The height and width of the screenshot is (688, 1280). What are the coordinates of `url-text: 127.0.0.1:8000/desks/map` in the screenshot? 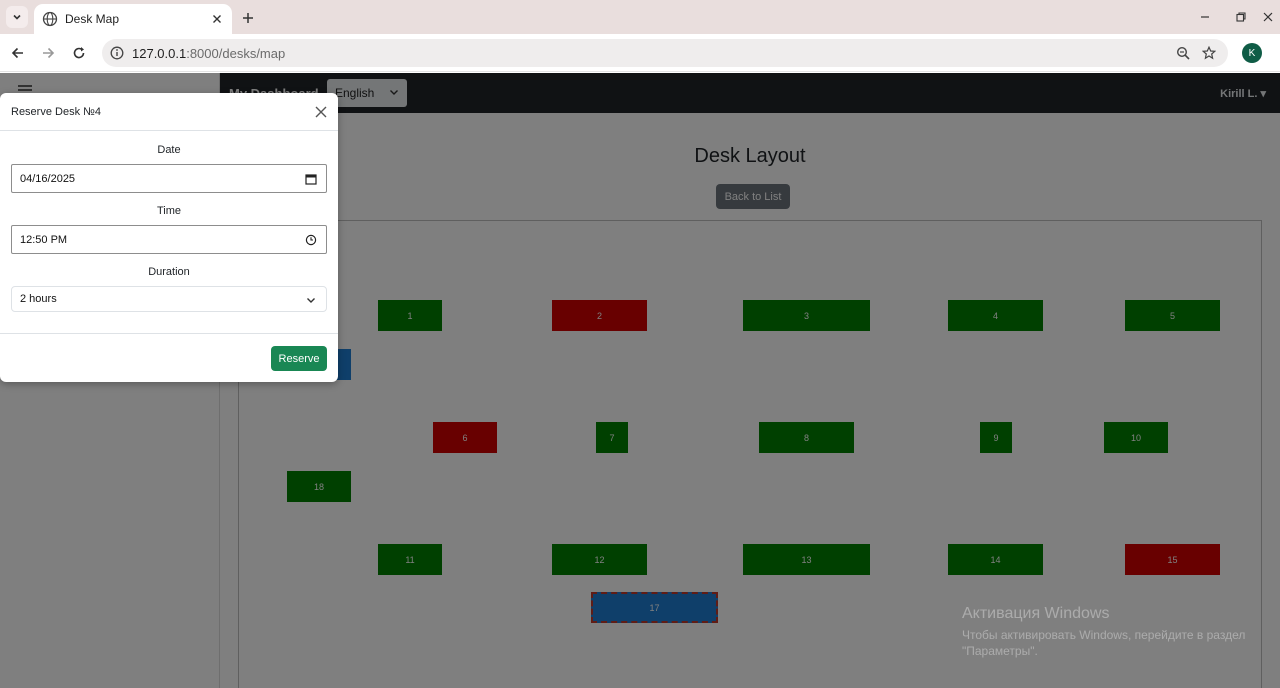 It's located at (208, 53).